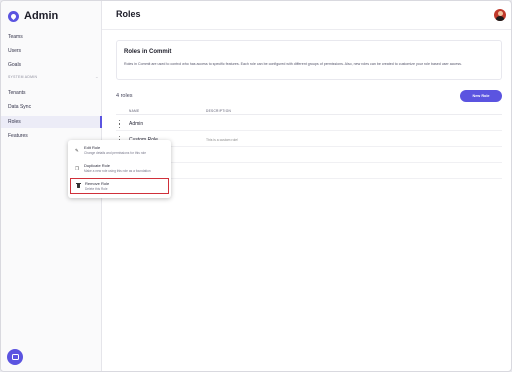 The height and width of the screenshot is (372, 512). I want to click on sidebar-item-data-sync: Data Sync, so click(19, 107).